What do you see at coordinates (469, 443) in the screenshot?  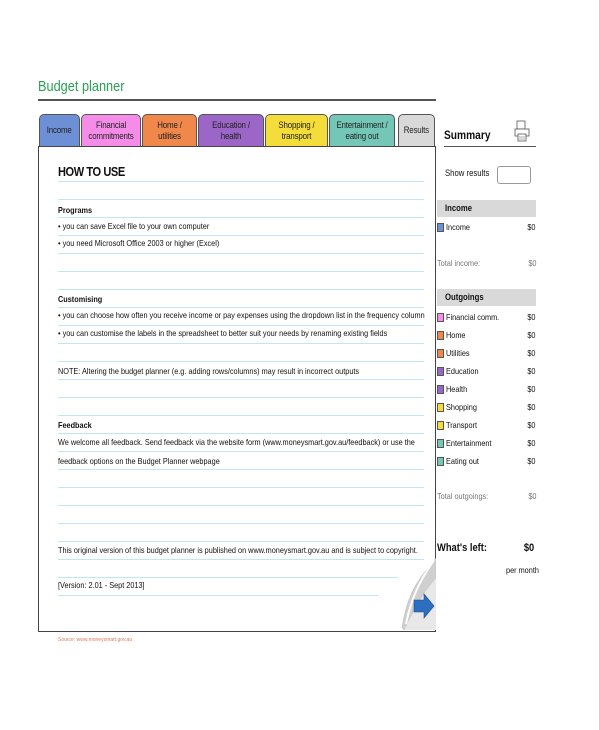 I see `summary-row-label: Entertainment` at bounding box center [469, 443].